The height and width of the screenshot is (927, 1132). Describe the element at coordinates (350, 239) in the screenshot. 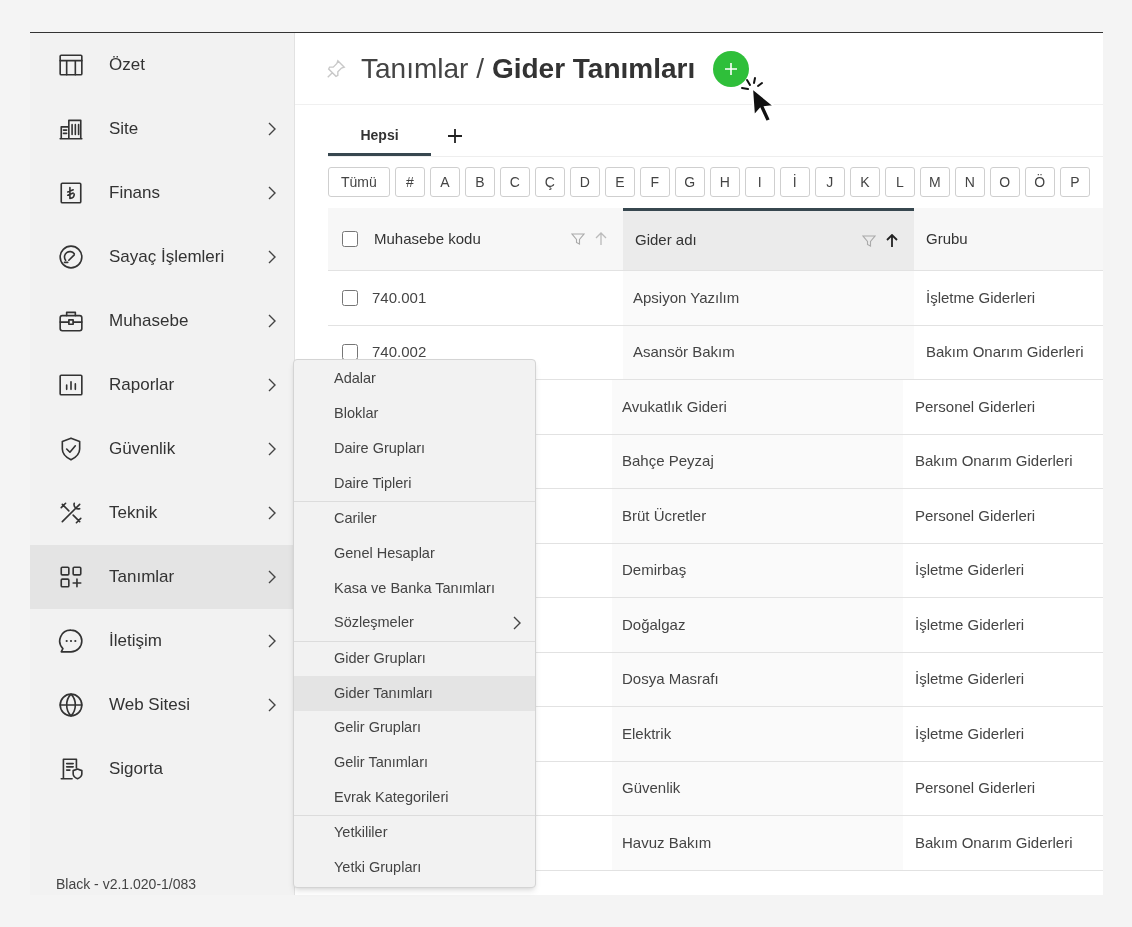

I see `select-all-checkbox` at that location.